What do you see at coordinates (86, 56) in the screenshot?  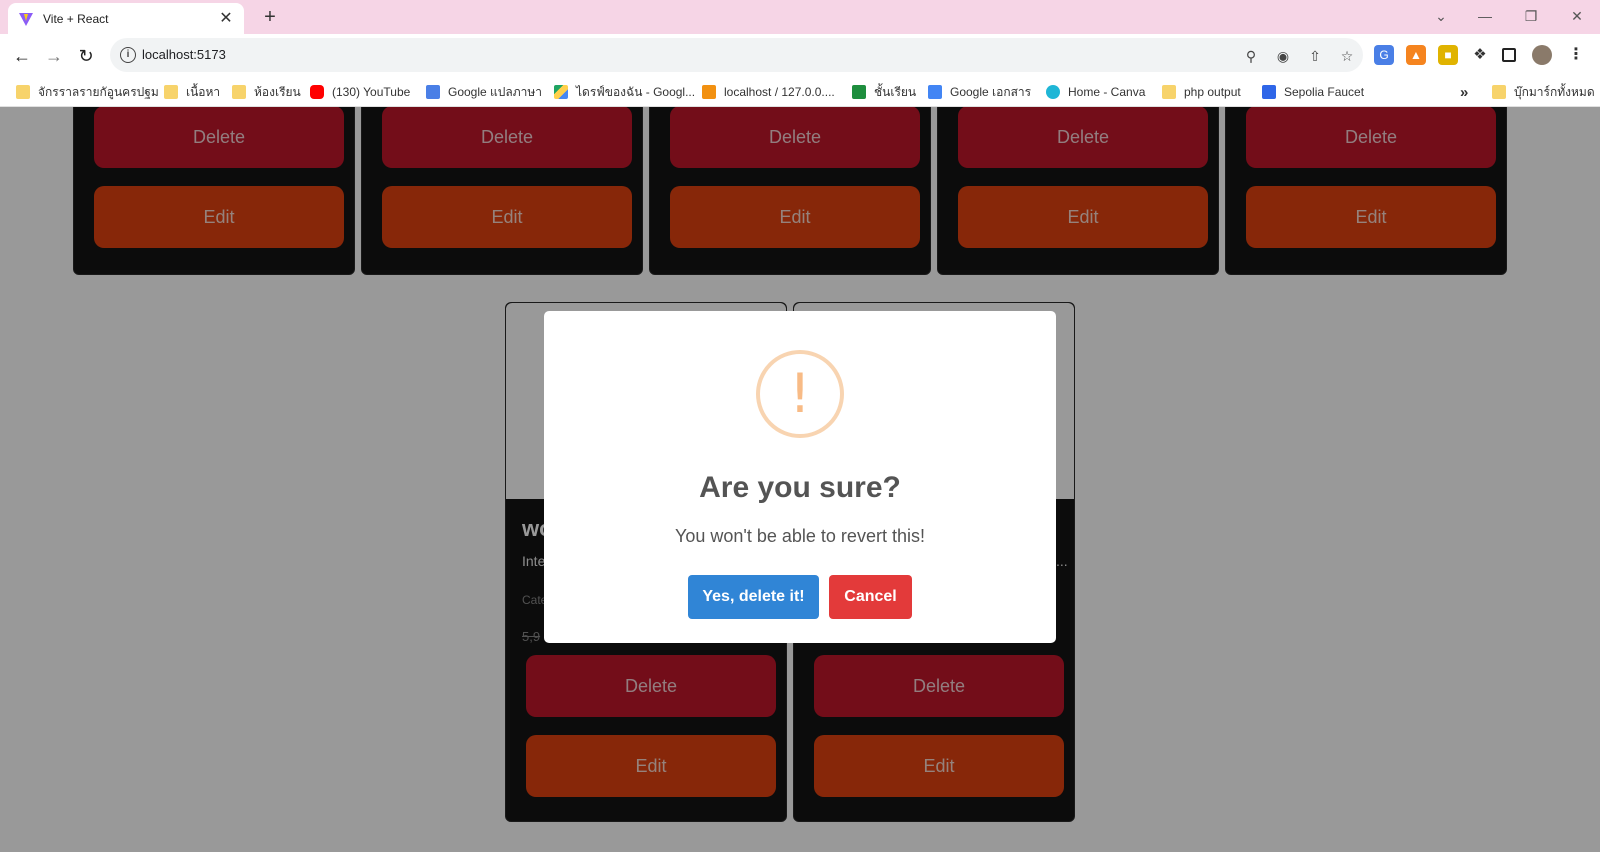 I see `reload-icon: ↻` at bounding box center [86, 56].